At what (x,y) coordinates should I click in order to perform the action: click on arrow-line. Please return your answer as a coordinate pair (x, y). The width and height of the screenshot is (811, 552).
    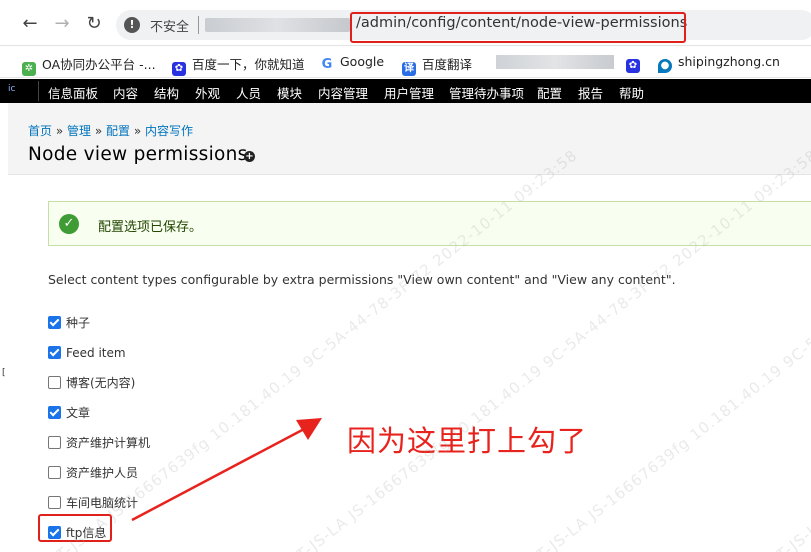
    Looking at the image, I should click on (219, 474).